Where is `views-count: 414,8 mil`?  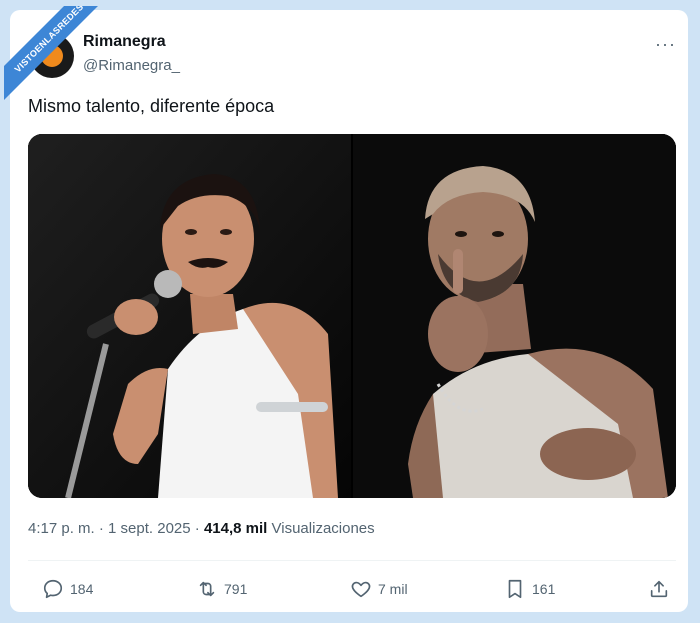
views-count: 414,8 mil is located at coordinates (235, 528).